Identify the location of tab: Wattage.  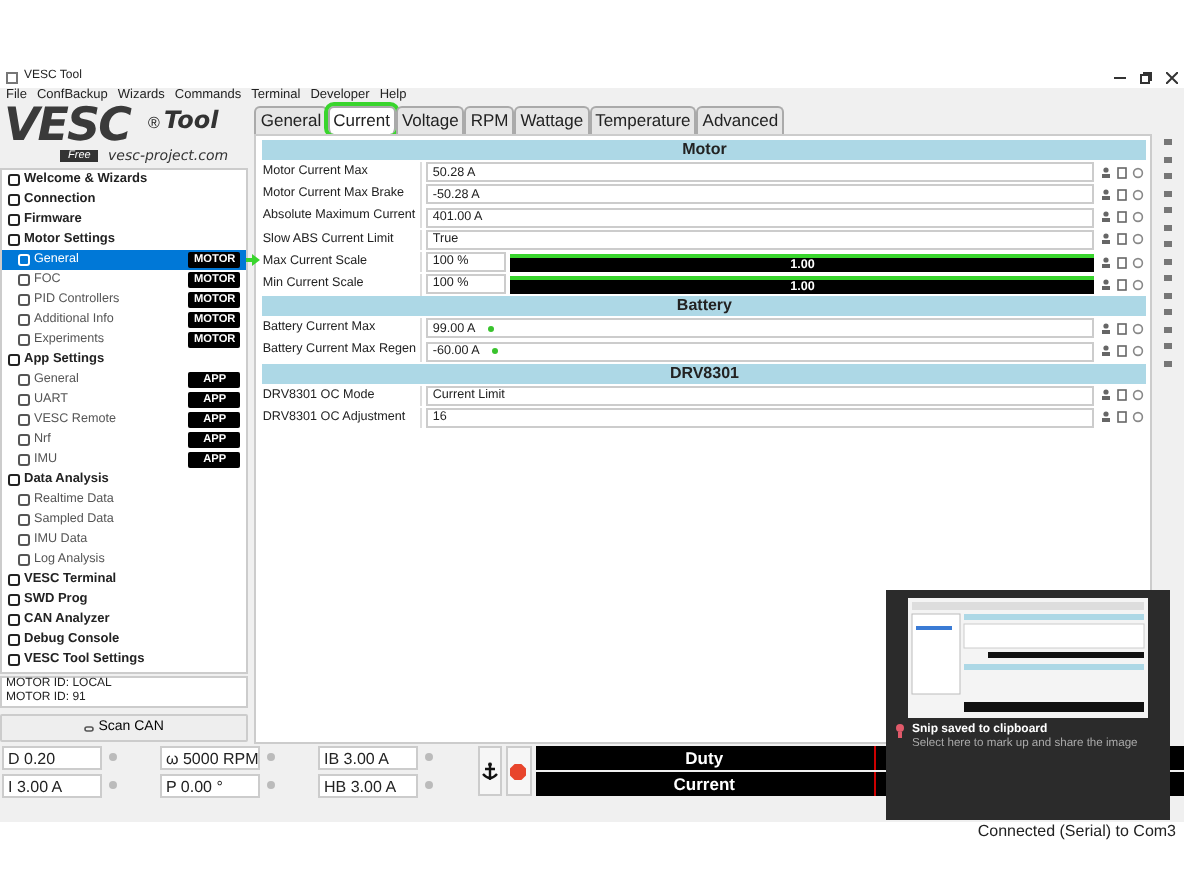
(552, 120).